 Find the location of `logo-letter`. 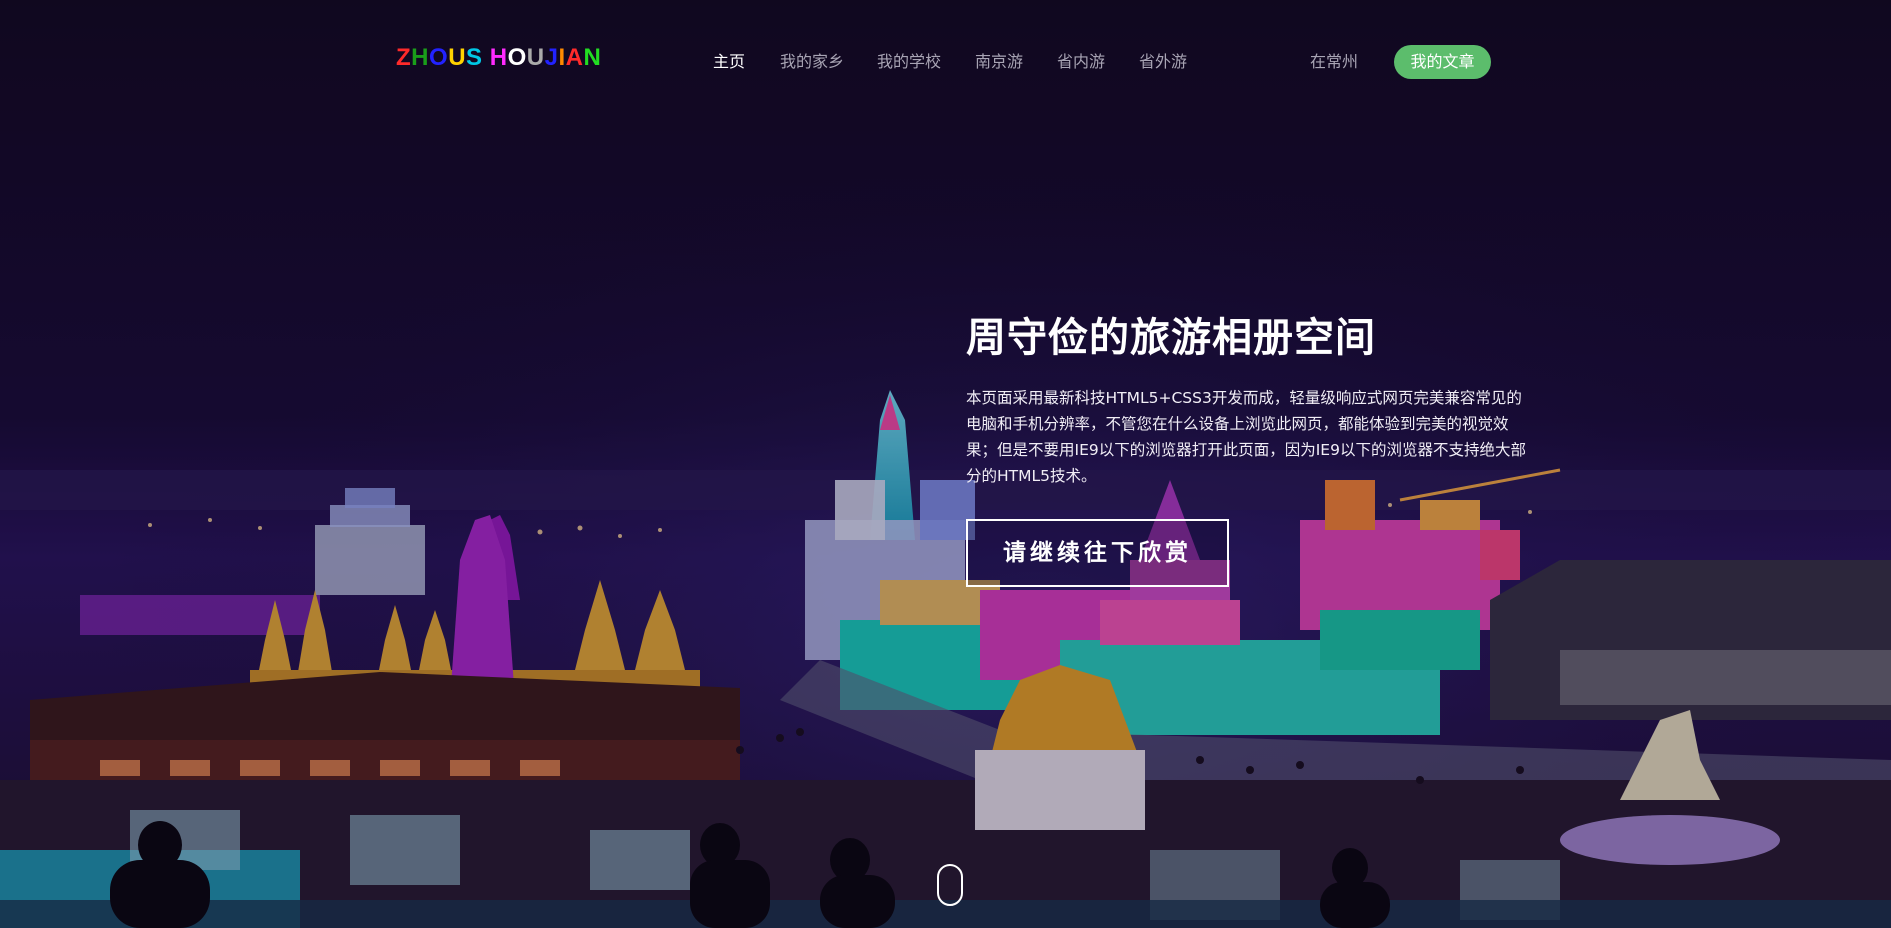

logo-letter is located at coordinates (486, 58).